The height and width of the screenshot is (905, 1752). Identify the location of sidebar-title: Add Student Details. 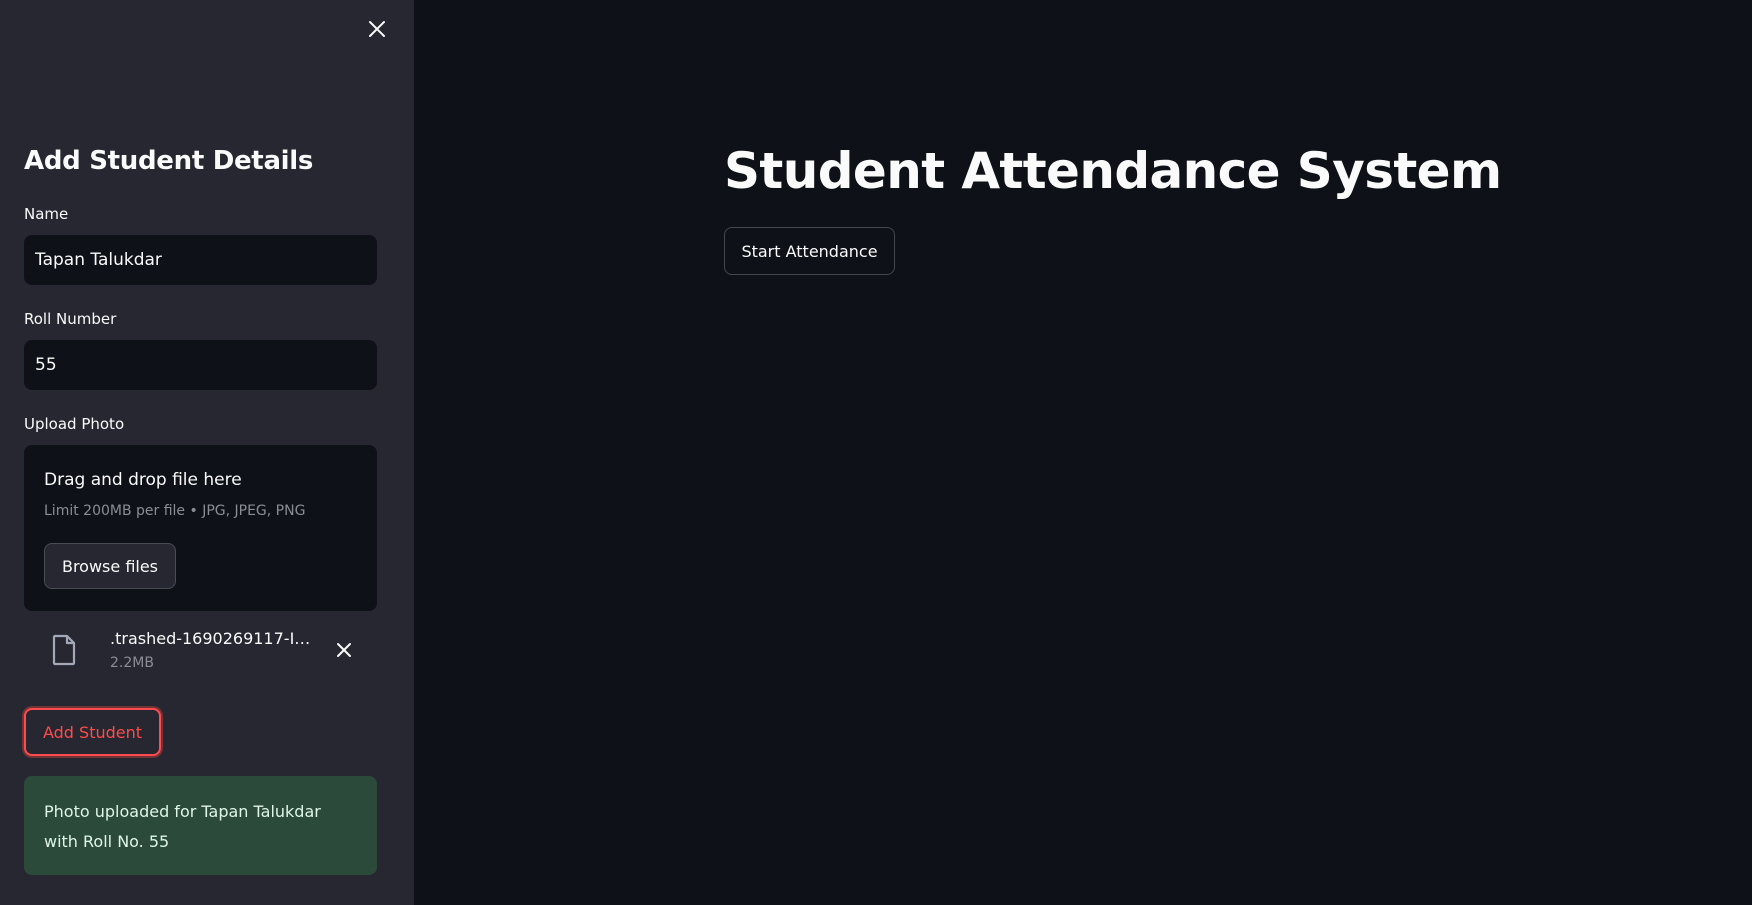
(169, 161).